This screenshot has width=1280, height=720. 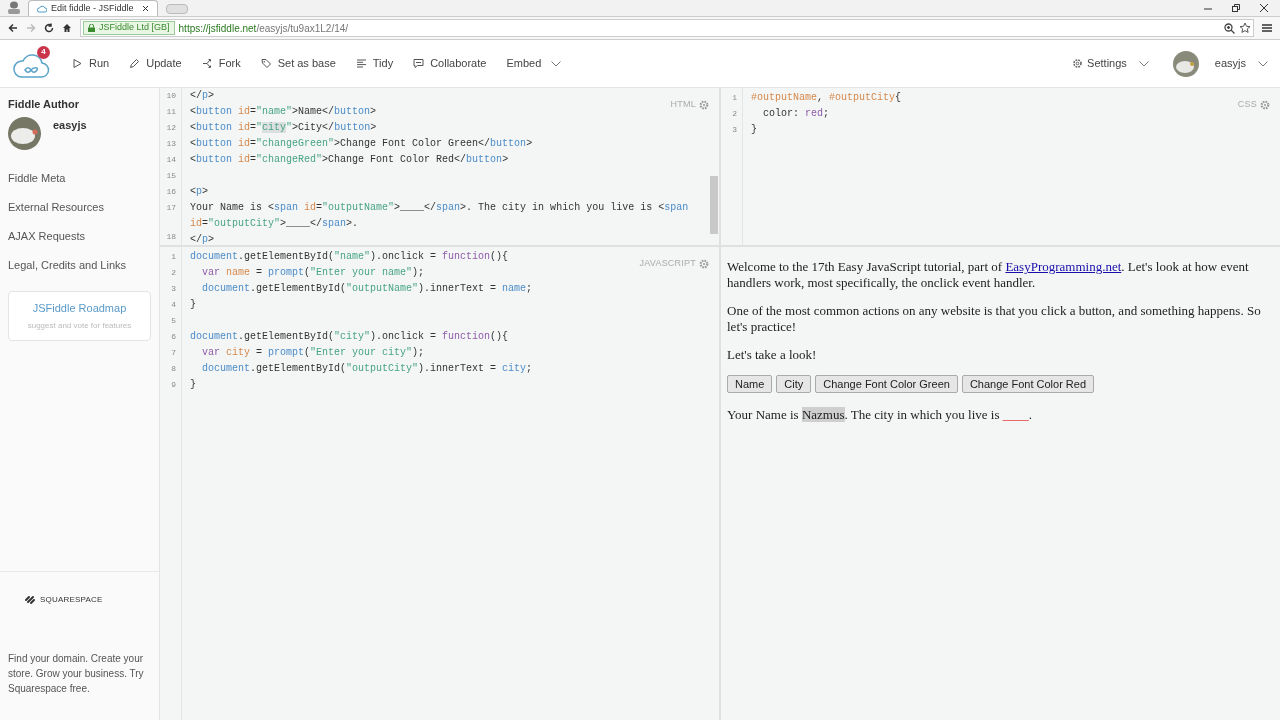 I want to click on fork-button: Fork, so click(x=221, y=63).